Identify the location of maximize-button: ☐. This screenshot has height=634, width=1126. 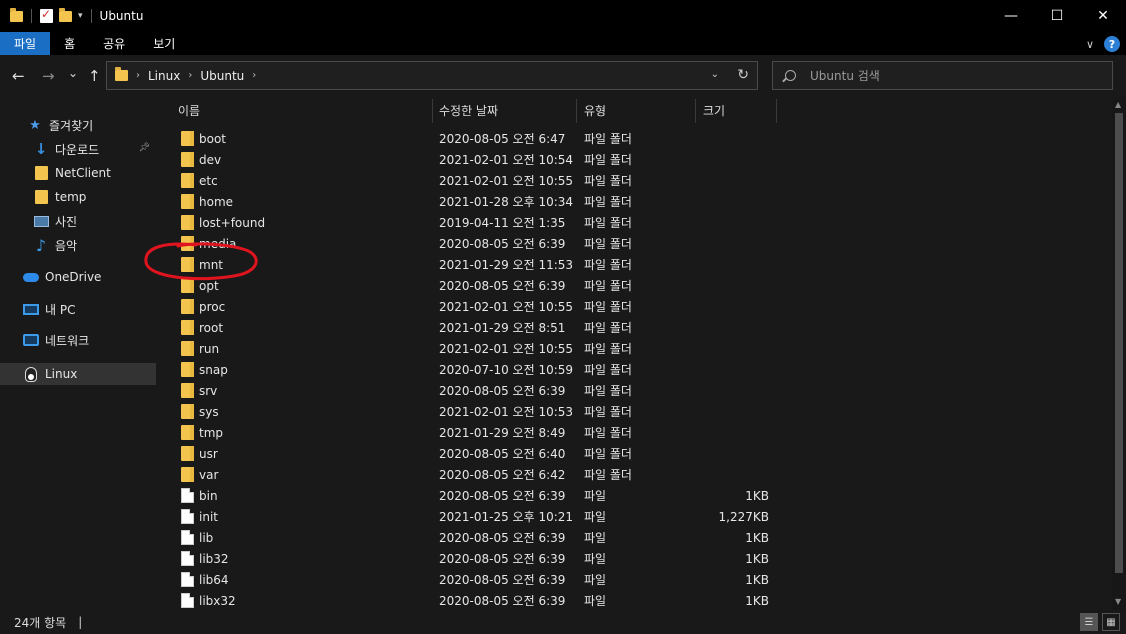
(1057, 16).